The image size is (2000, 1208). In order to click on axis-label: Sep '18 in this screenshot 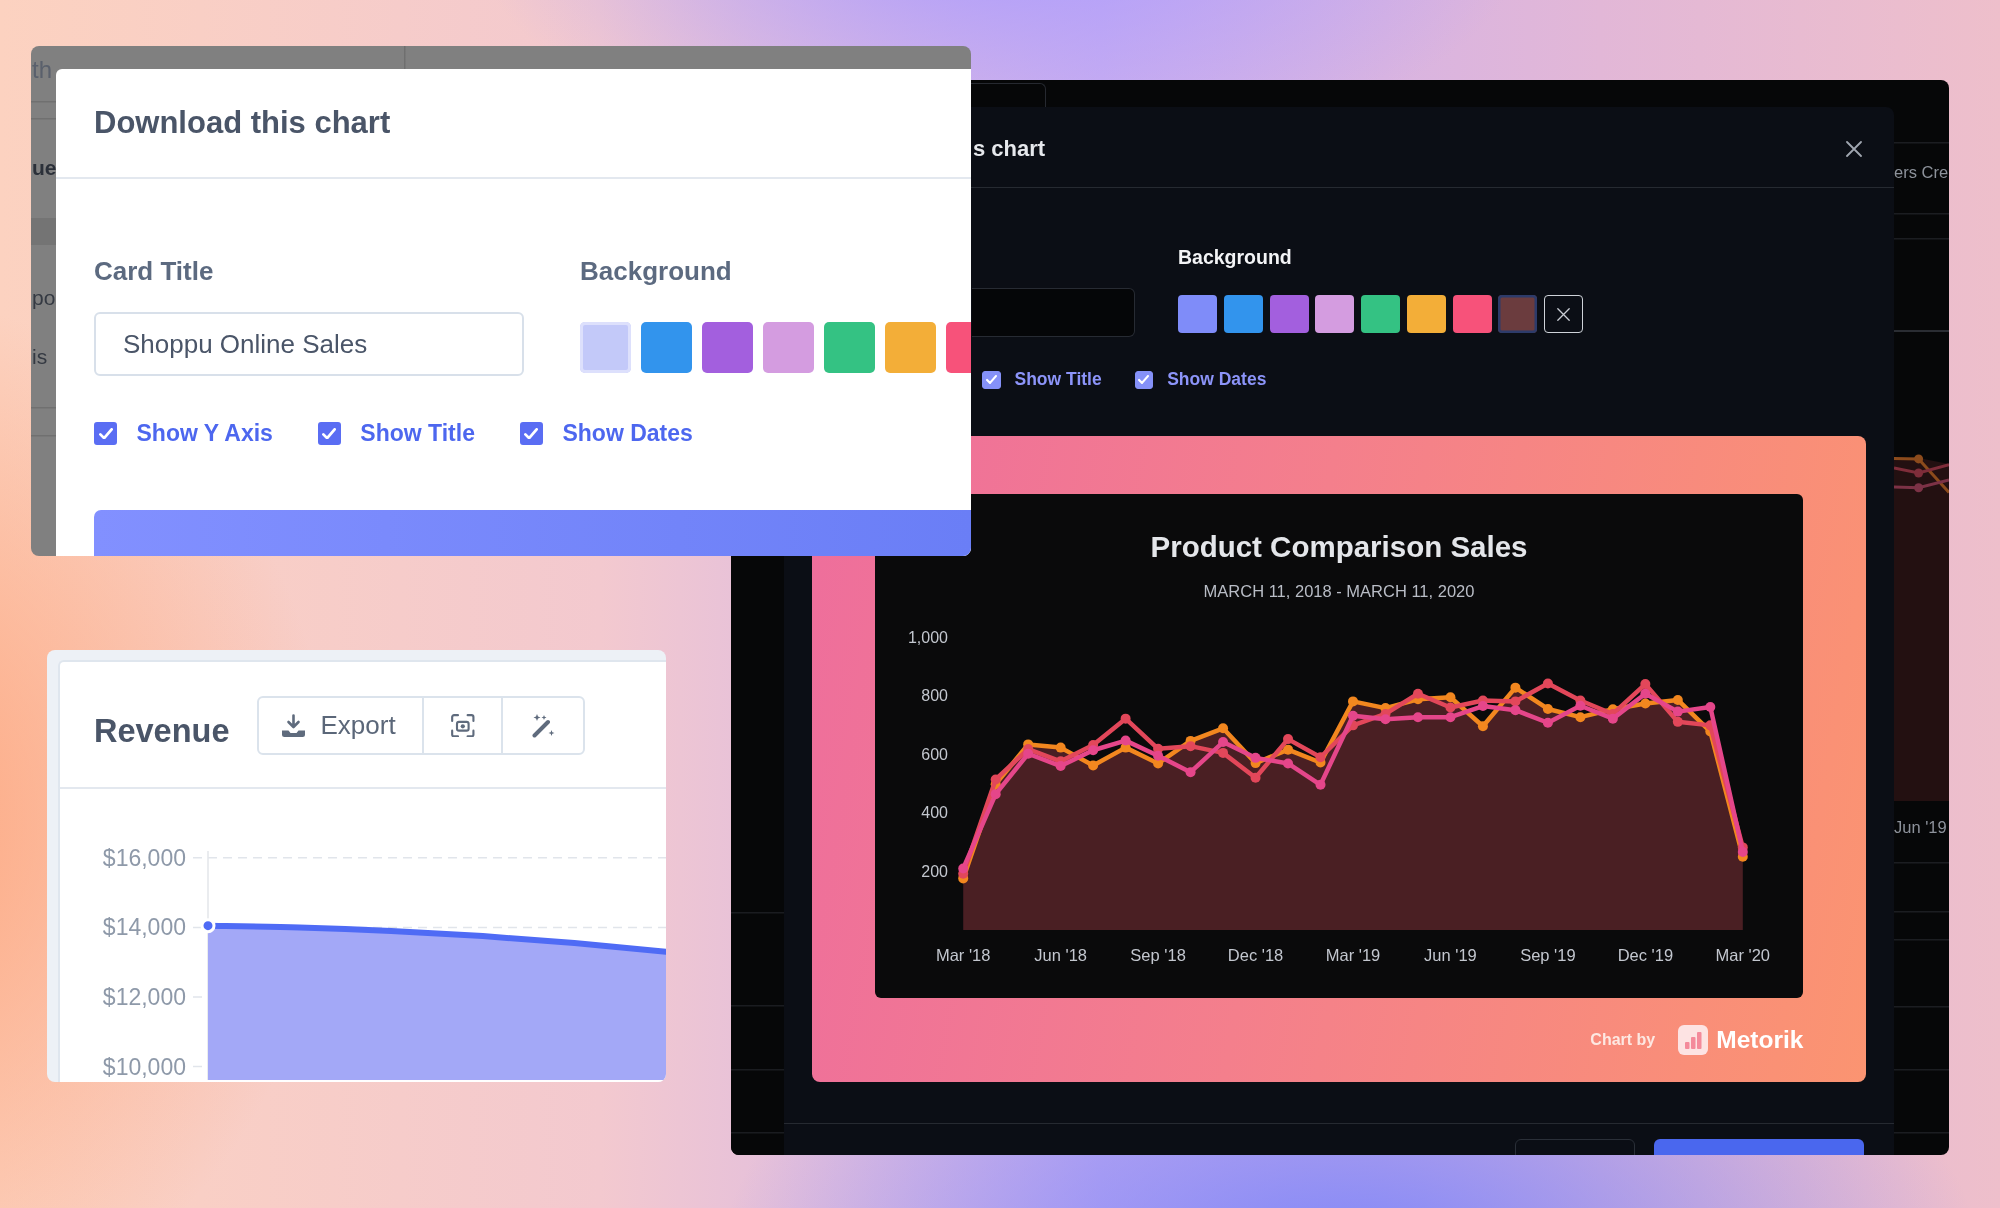, I will do `click(1158, 955)`.